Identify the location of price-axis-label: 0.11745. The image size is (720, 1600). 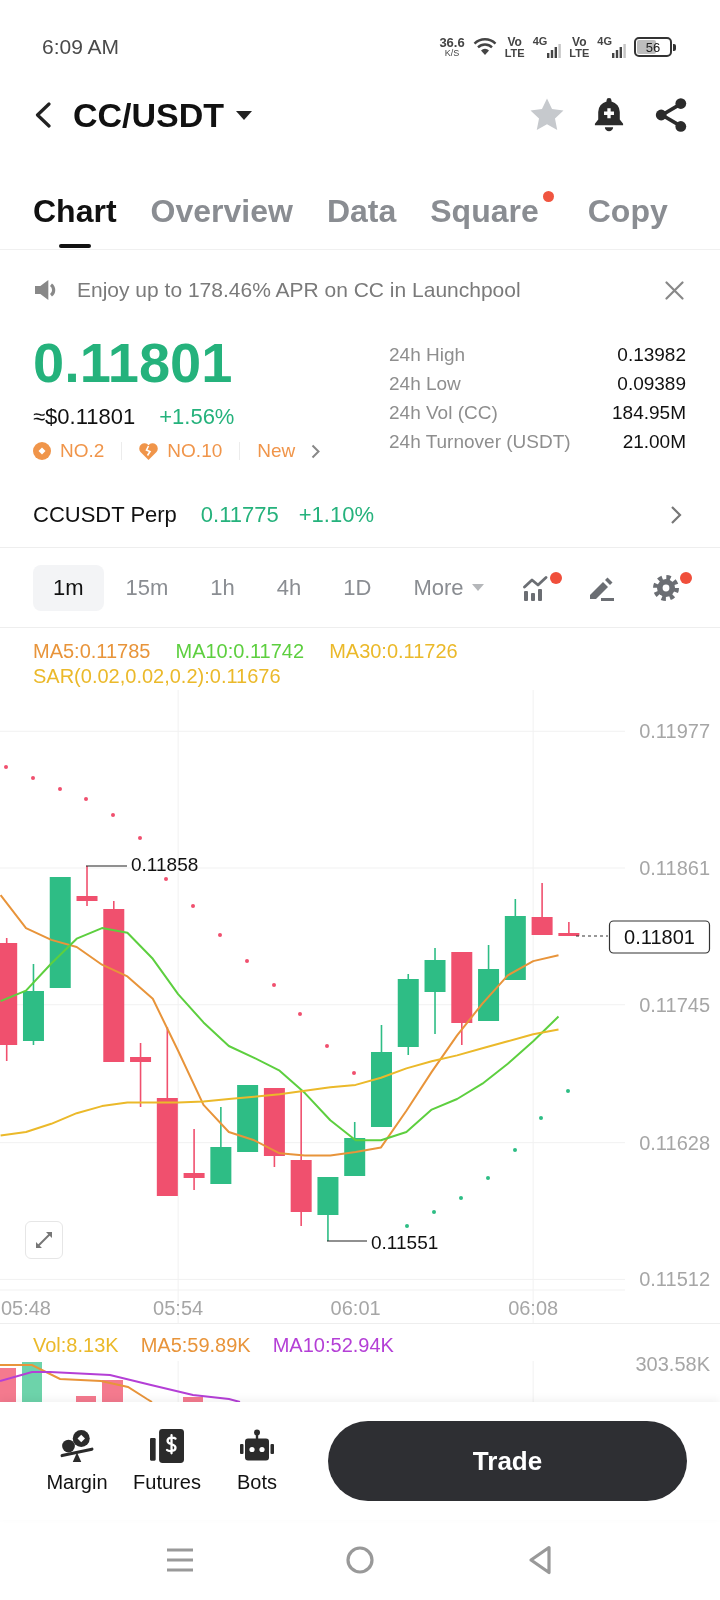
(674, 1004).